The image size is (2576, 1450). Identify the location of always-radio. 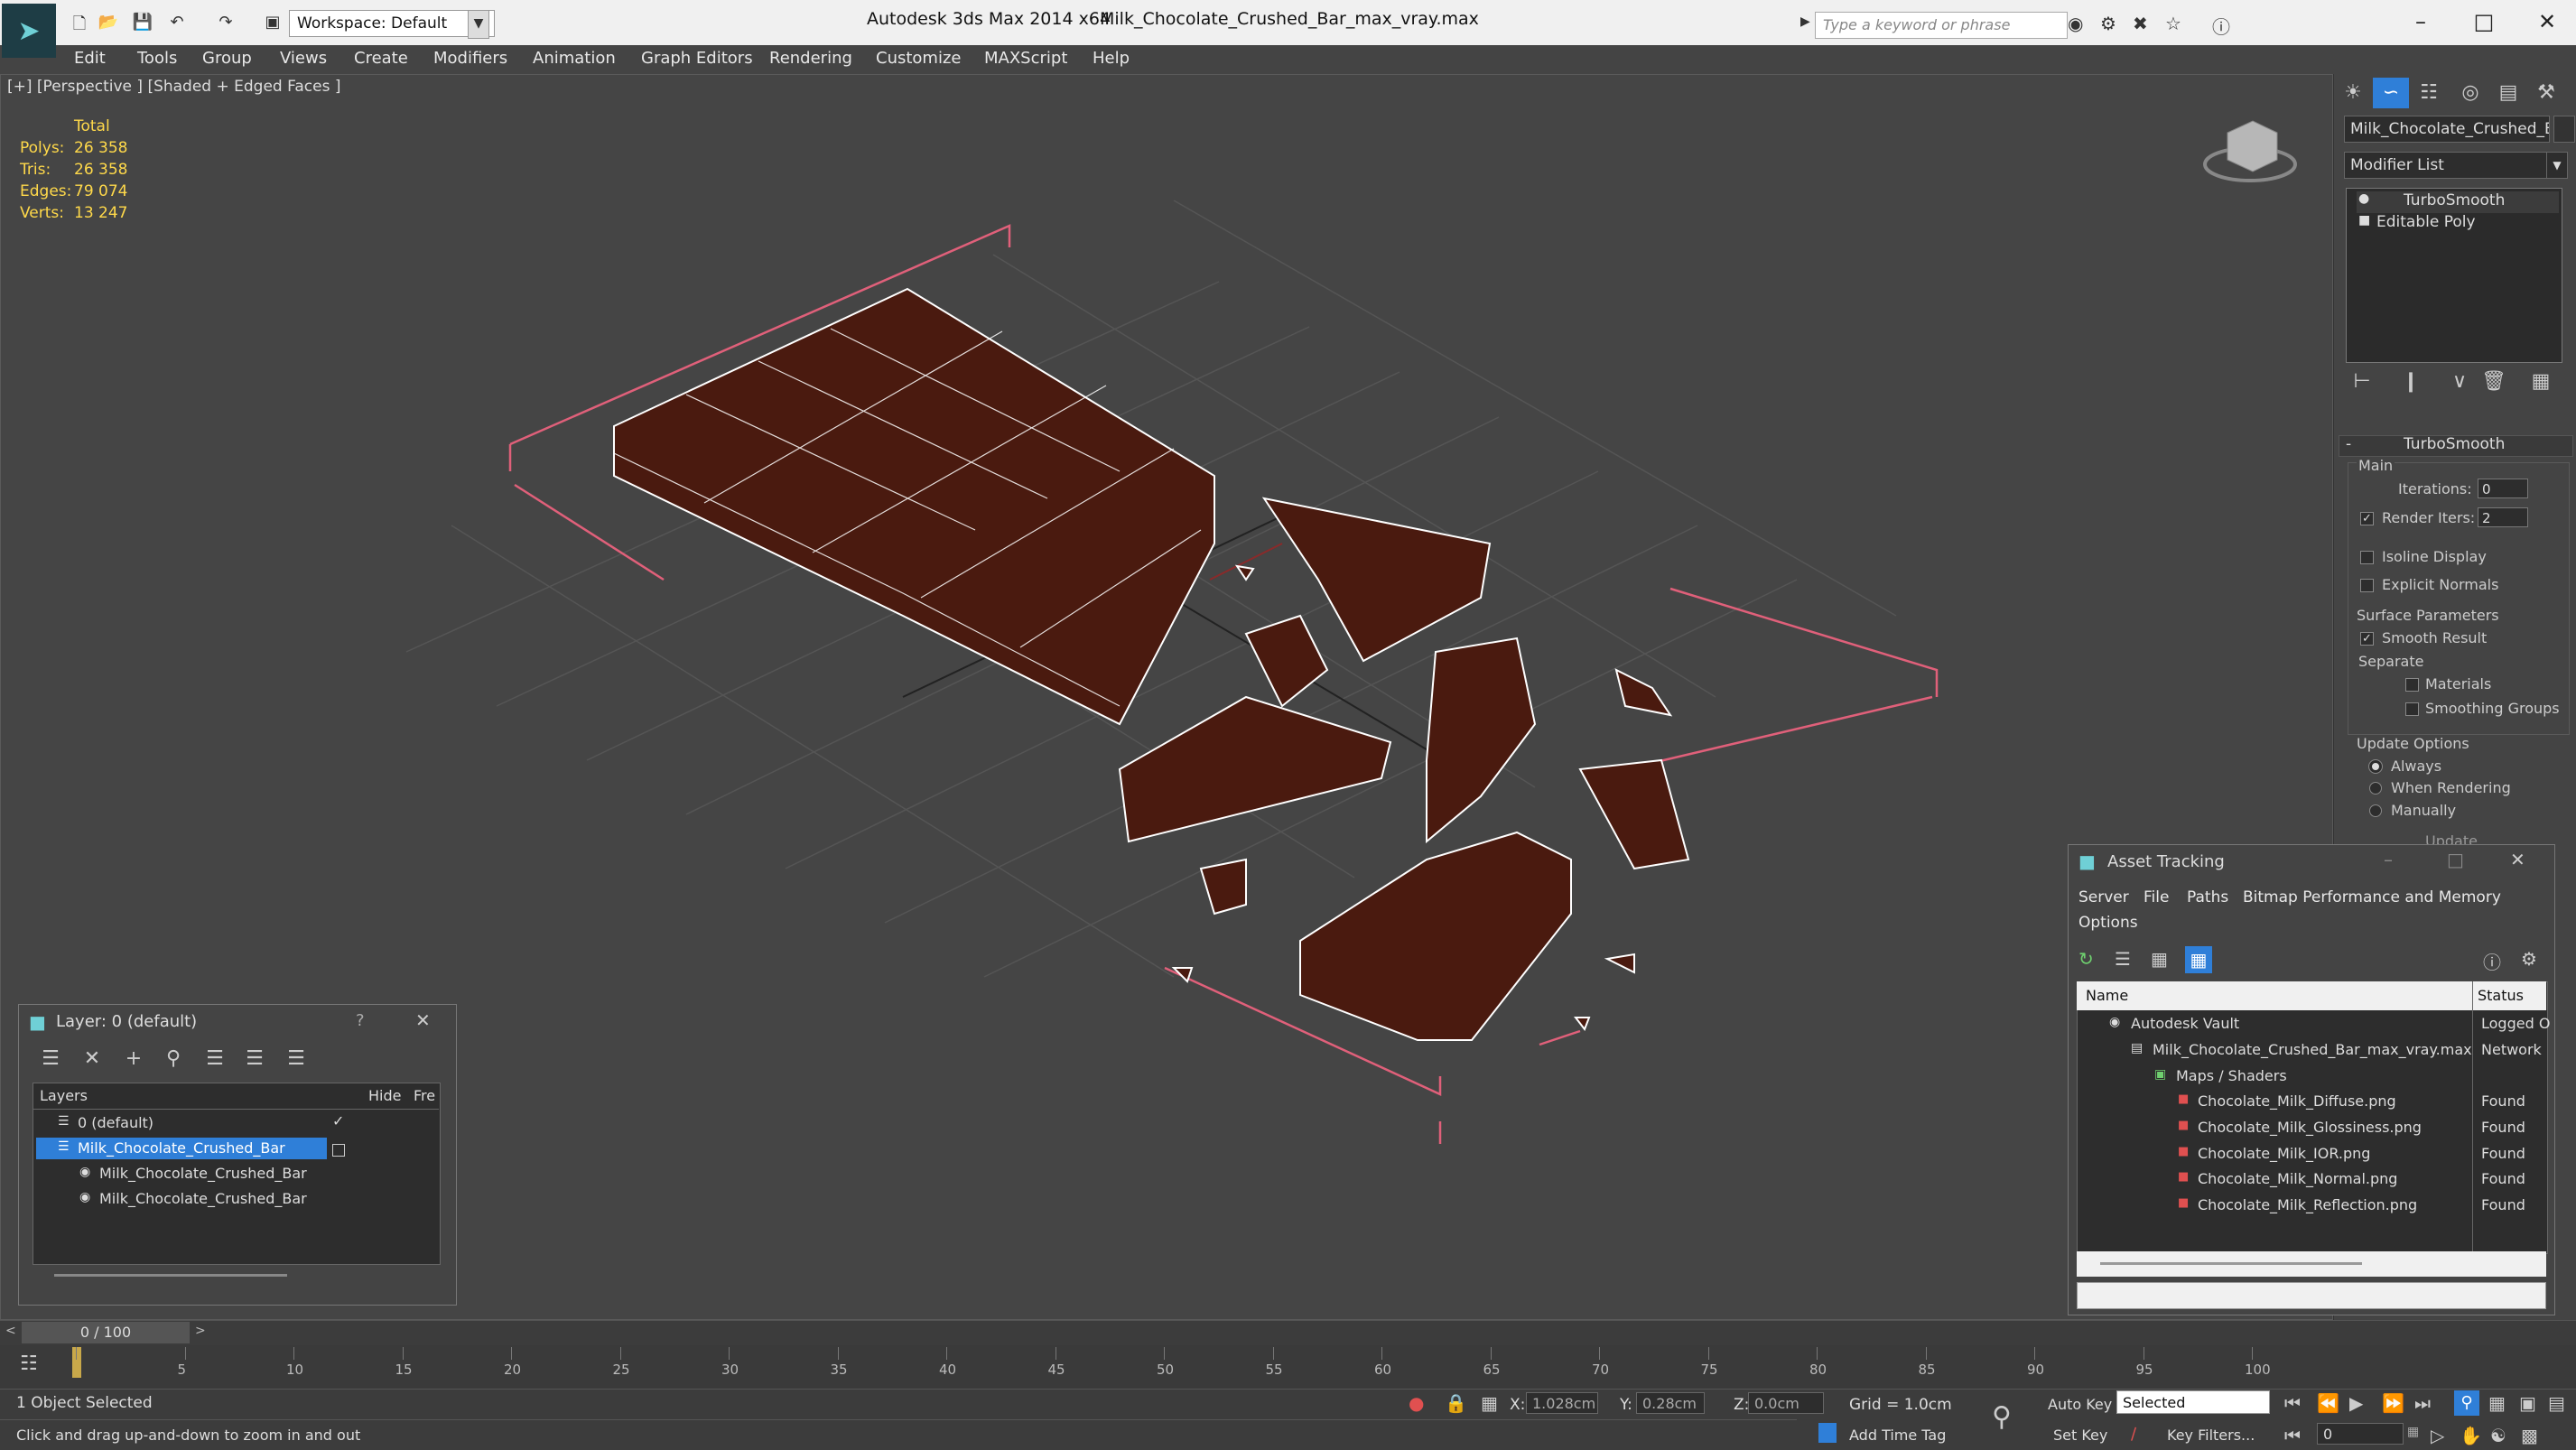
(2375, 766).